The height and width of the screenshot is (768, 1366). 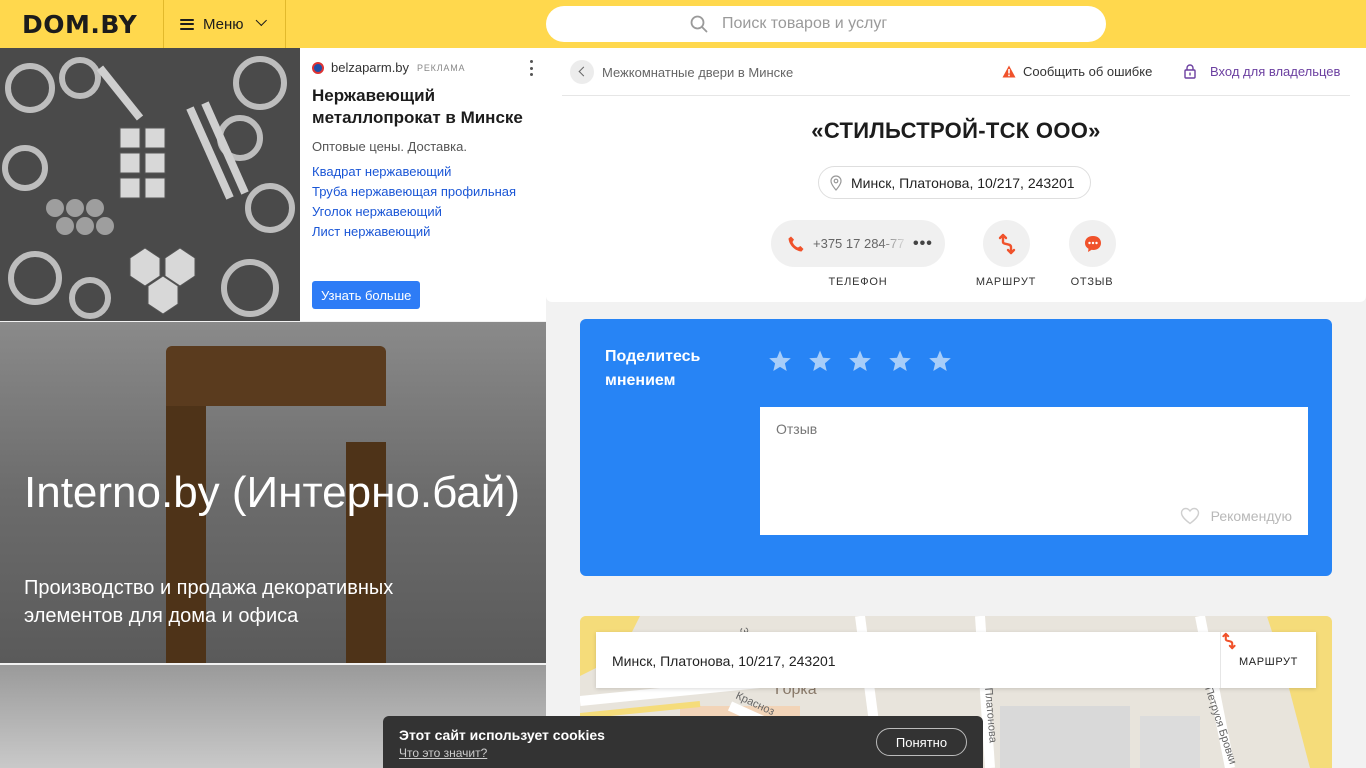 I want to click on map-route-label: МАРШРУТ, so click(x=1268, y=662).